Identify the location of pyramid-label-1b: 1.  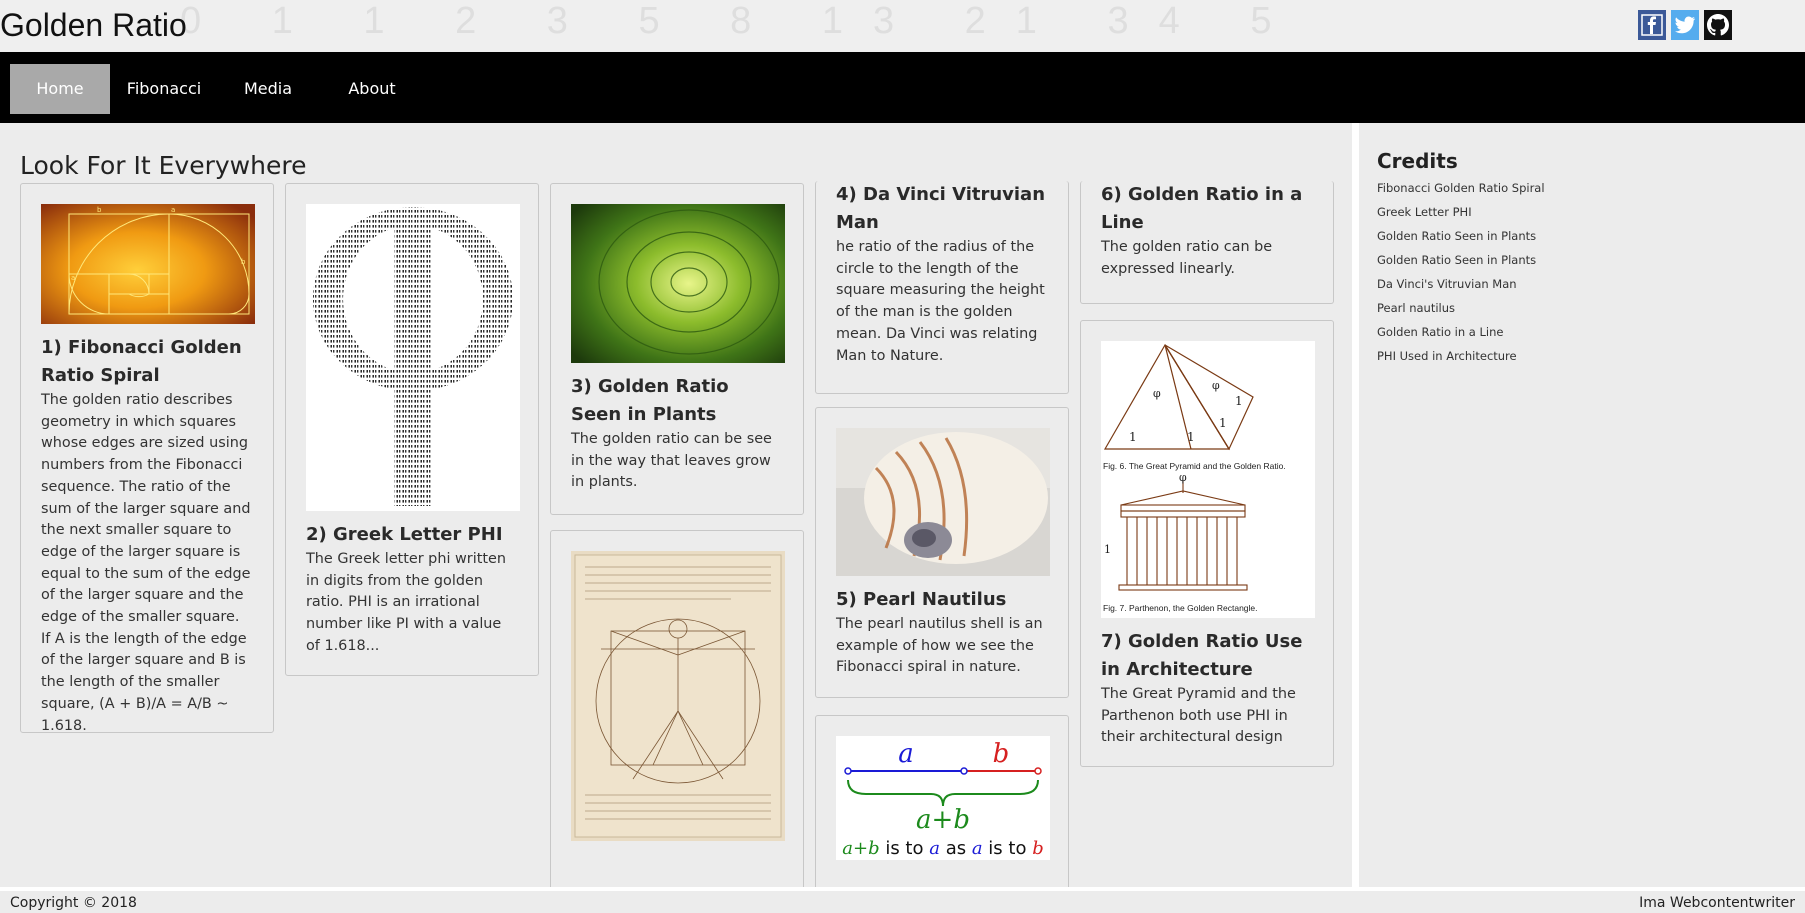
(1223, 423).